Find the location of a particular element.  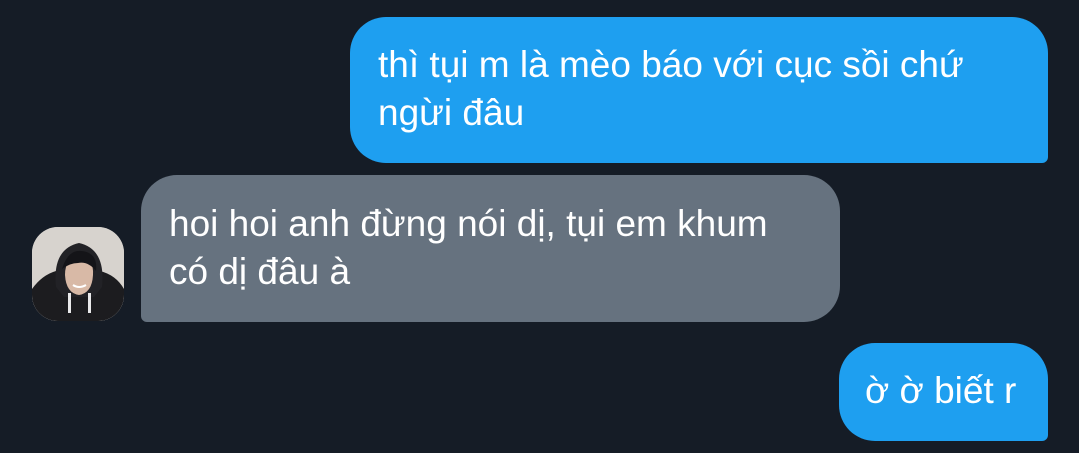

avatar-photo-icon is located at coordinates (78, 274).